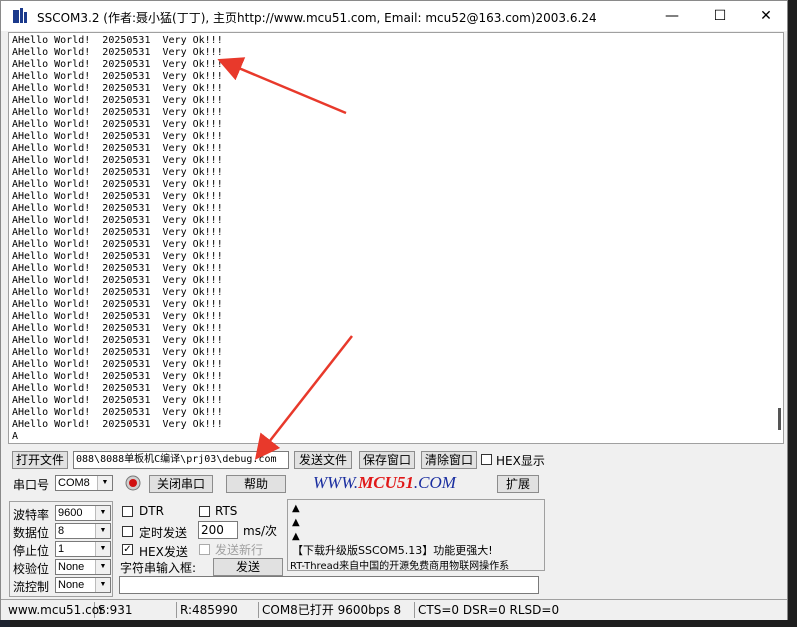 Image resolution: width=797 pixels, height=627 pixels. What do you see at coordinates (83, 549) in the screenshot?
I see `stopbits-select: 1 ▼` at bounding box center [83, 549].